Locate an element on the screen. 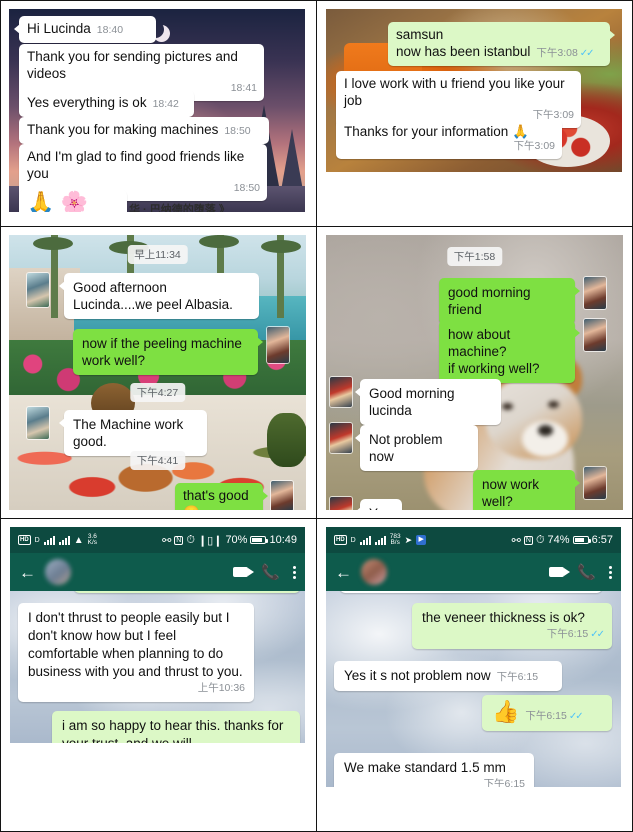  message-bubble: The Machine work good. is located at coordinates (133, 433).